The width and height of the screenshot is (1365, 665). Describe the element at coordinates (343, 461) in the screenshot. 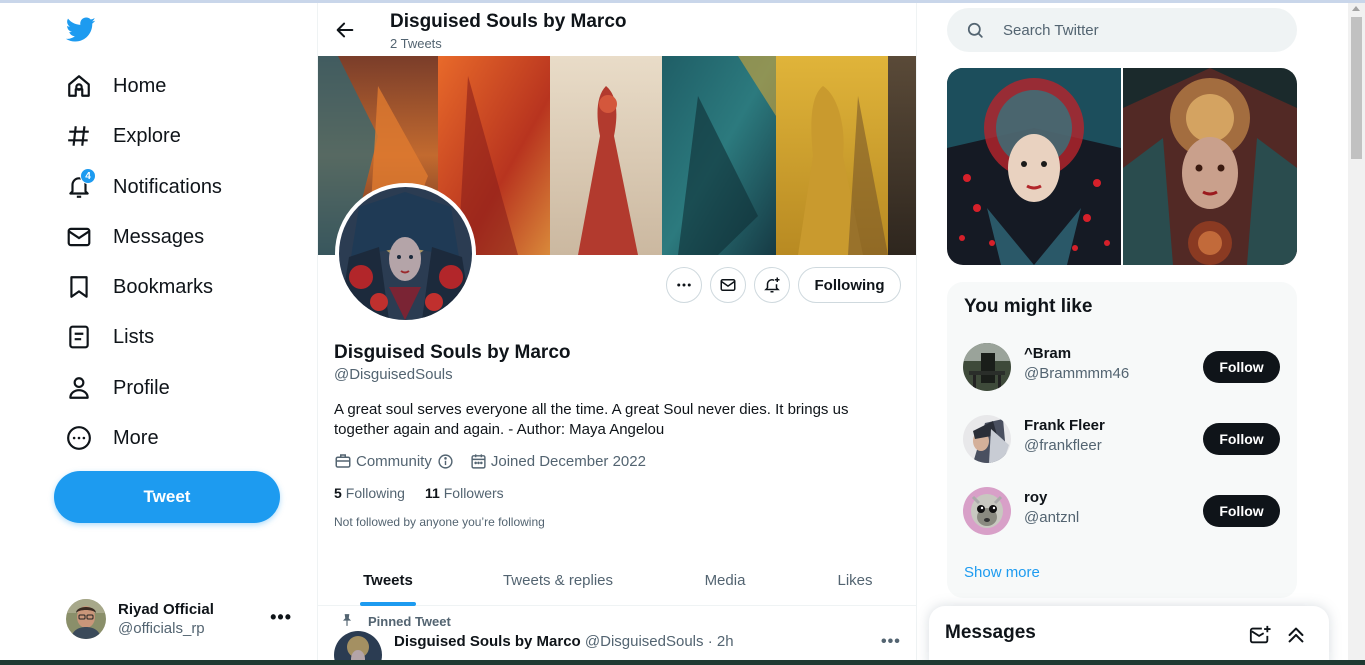

I see `briefcase-icon` at that location.